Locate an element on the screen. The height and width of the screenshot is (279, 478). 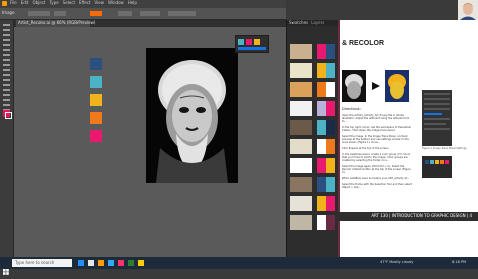
doc-heading: & RECOLOR is located at coordinates (363, 43).